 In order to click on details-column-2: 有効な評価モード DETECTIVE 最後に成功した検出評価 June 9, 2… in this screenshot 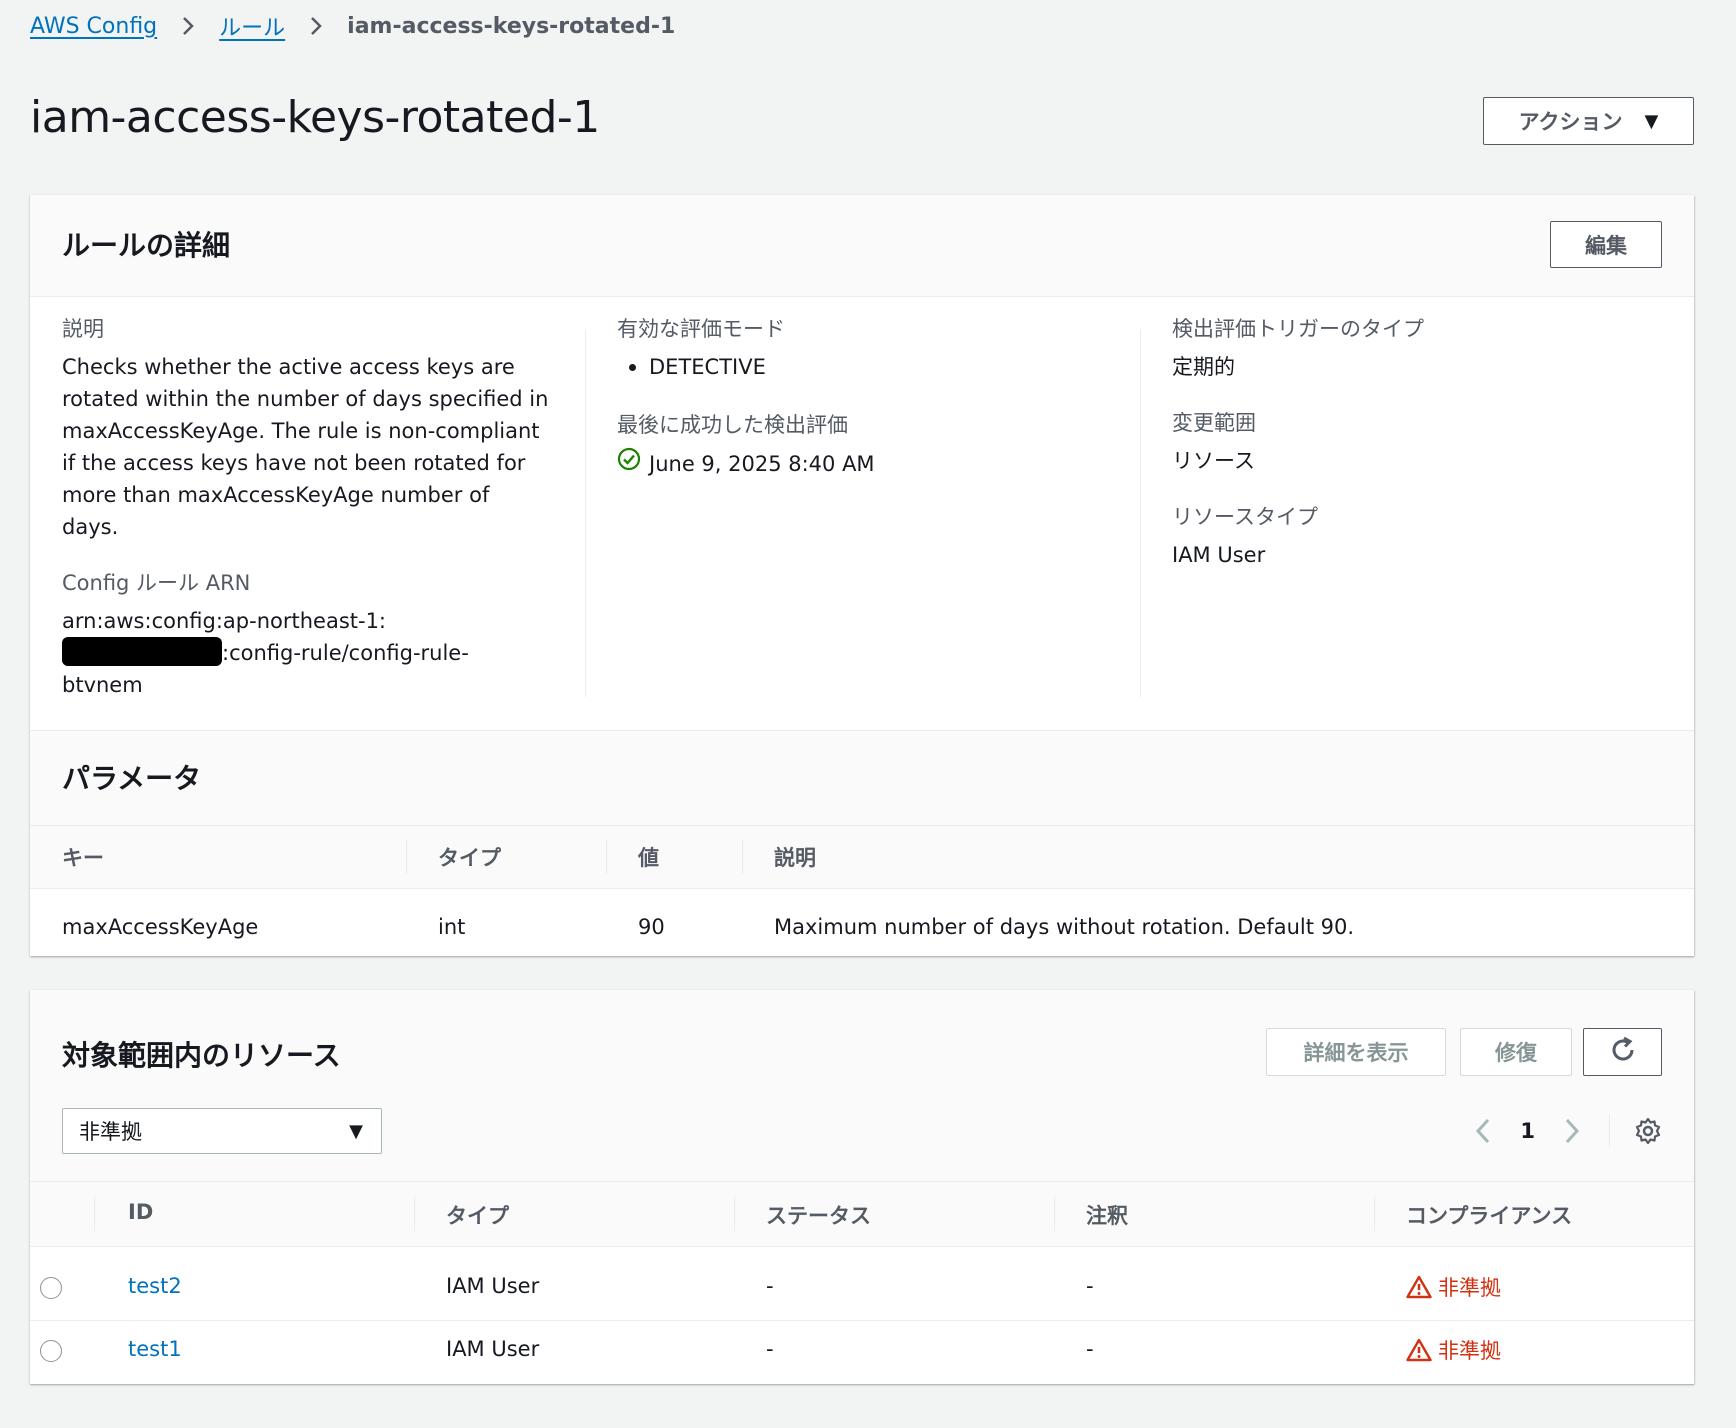, I will do `click(893, 396)`.